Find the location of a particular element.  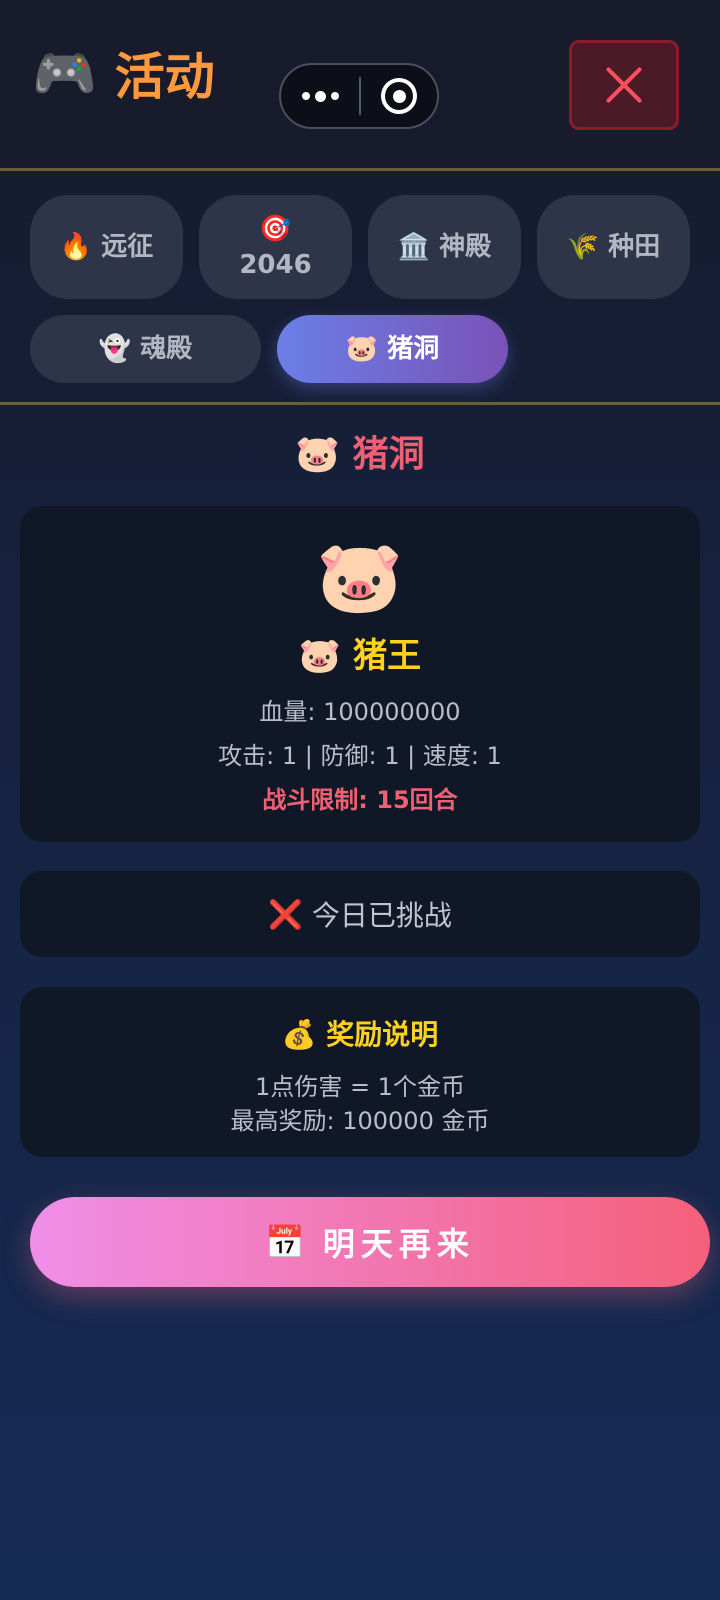

tab-temple: 🏛️ 神殿 is located at coordinates (444, 247).